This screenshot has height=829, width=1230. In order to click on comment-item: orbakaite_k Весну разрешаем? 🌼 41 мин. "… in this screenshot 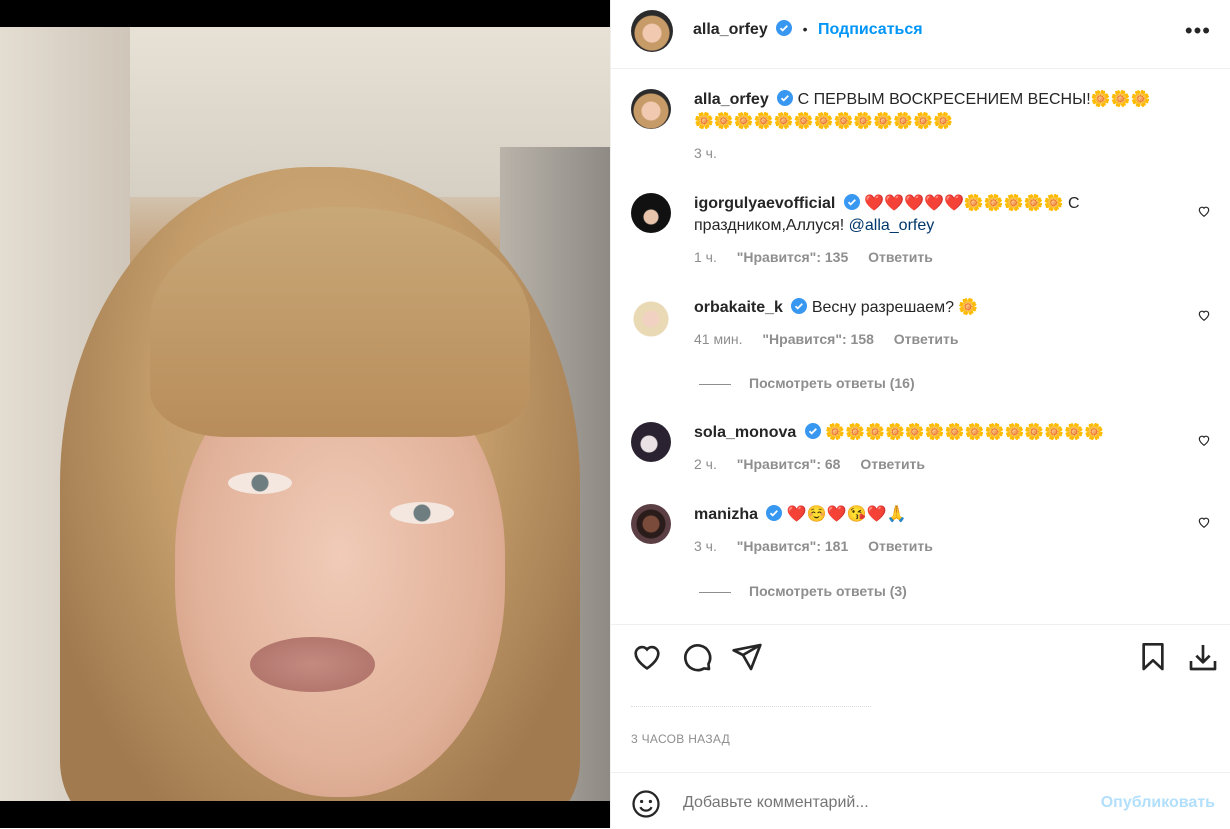, I will do `click(921, 327)`.